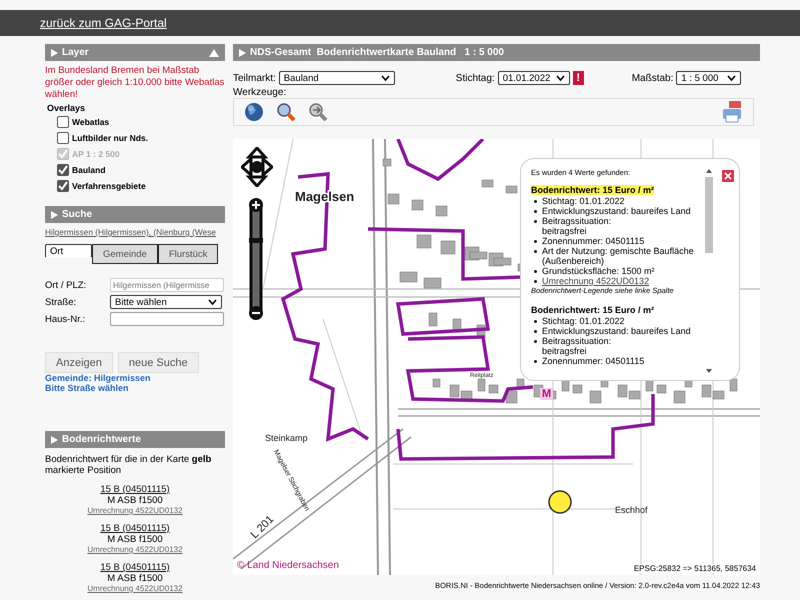  Describe the element at coordinates (475, 78) in the screenshot. I see `field-label: Stichtag:` at that location.